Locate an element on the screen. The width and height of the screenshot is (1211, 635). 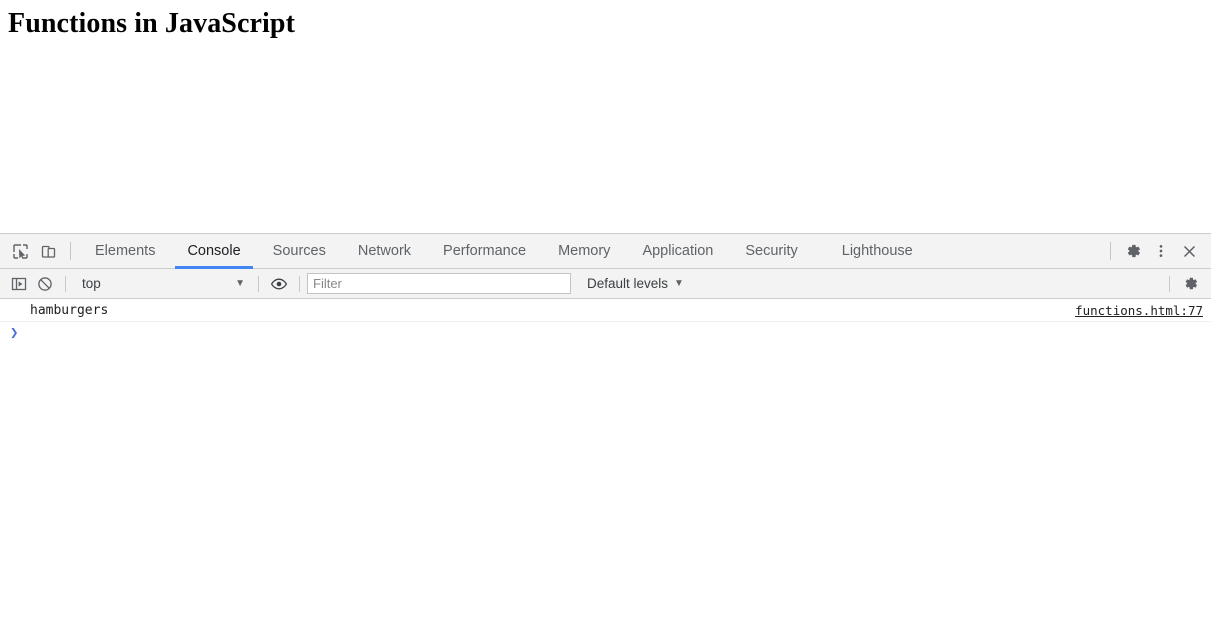
tab-sources: Sources is located at coordinates (299, 251).